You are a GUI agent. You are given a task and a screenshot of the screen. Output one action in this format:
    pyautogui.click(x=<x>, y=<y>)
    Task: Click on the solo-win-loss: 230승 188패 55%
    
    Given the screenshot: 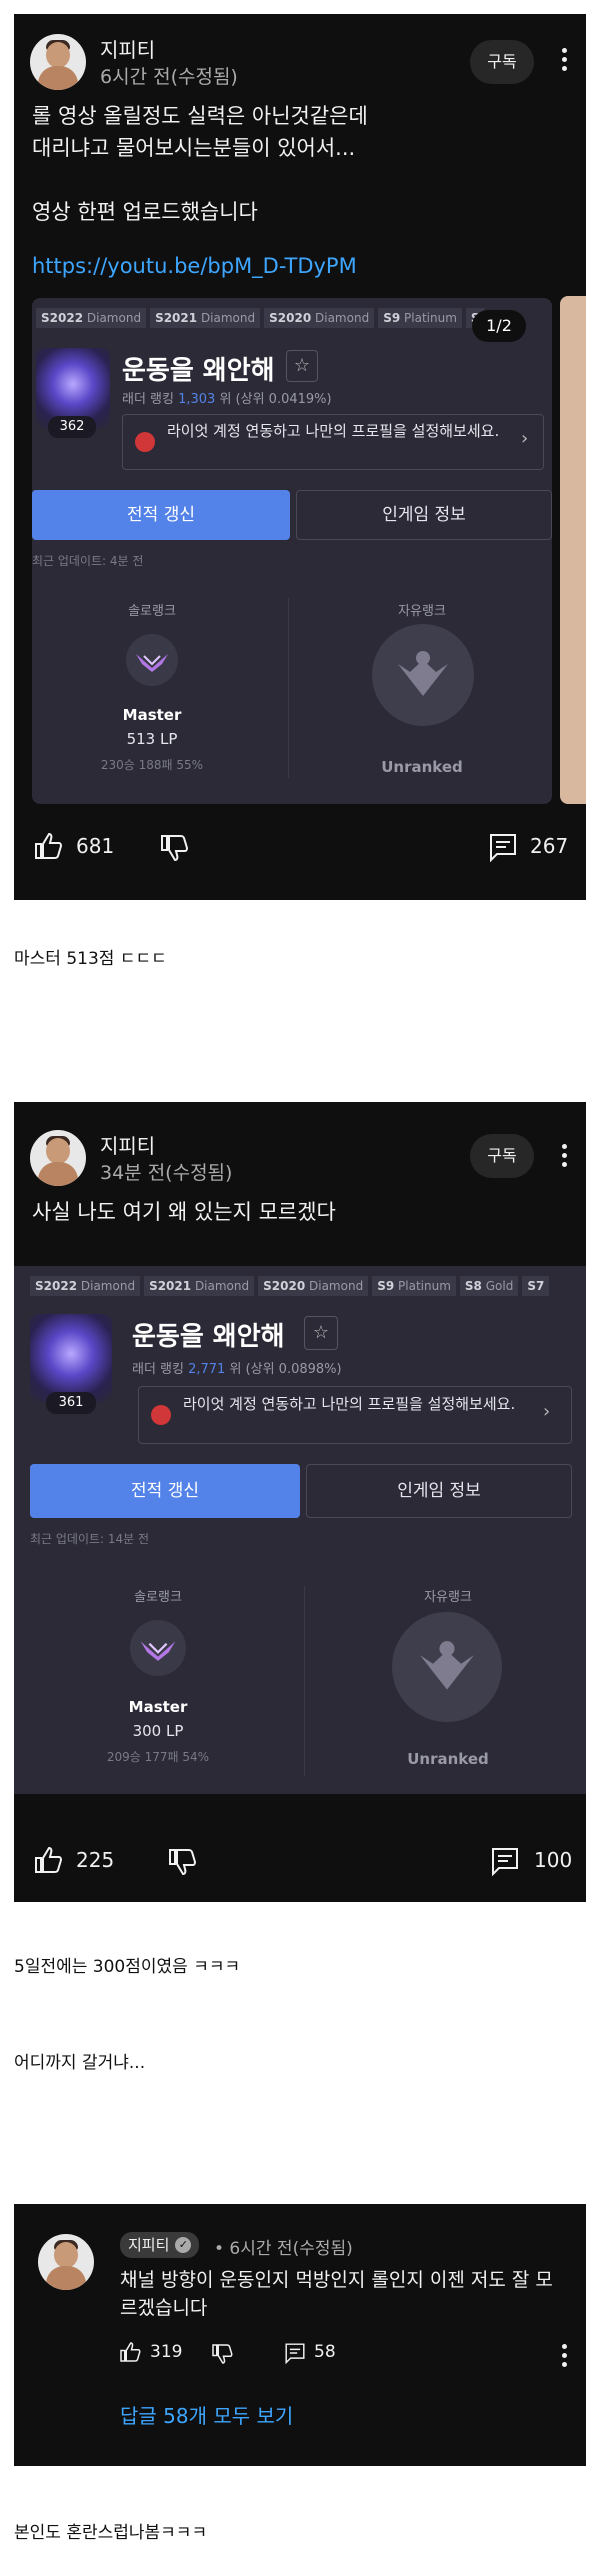 What is the action you would take?
    pyautogui.click(x=152, y=765)
    